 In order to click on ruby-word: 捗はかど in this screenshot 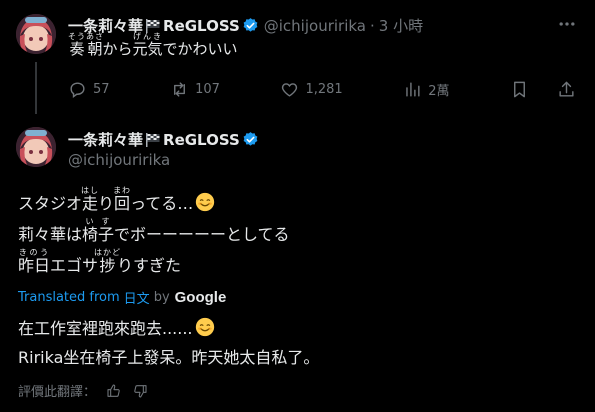, I will do `click(107, 261)`.